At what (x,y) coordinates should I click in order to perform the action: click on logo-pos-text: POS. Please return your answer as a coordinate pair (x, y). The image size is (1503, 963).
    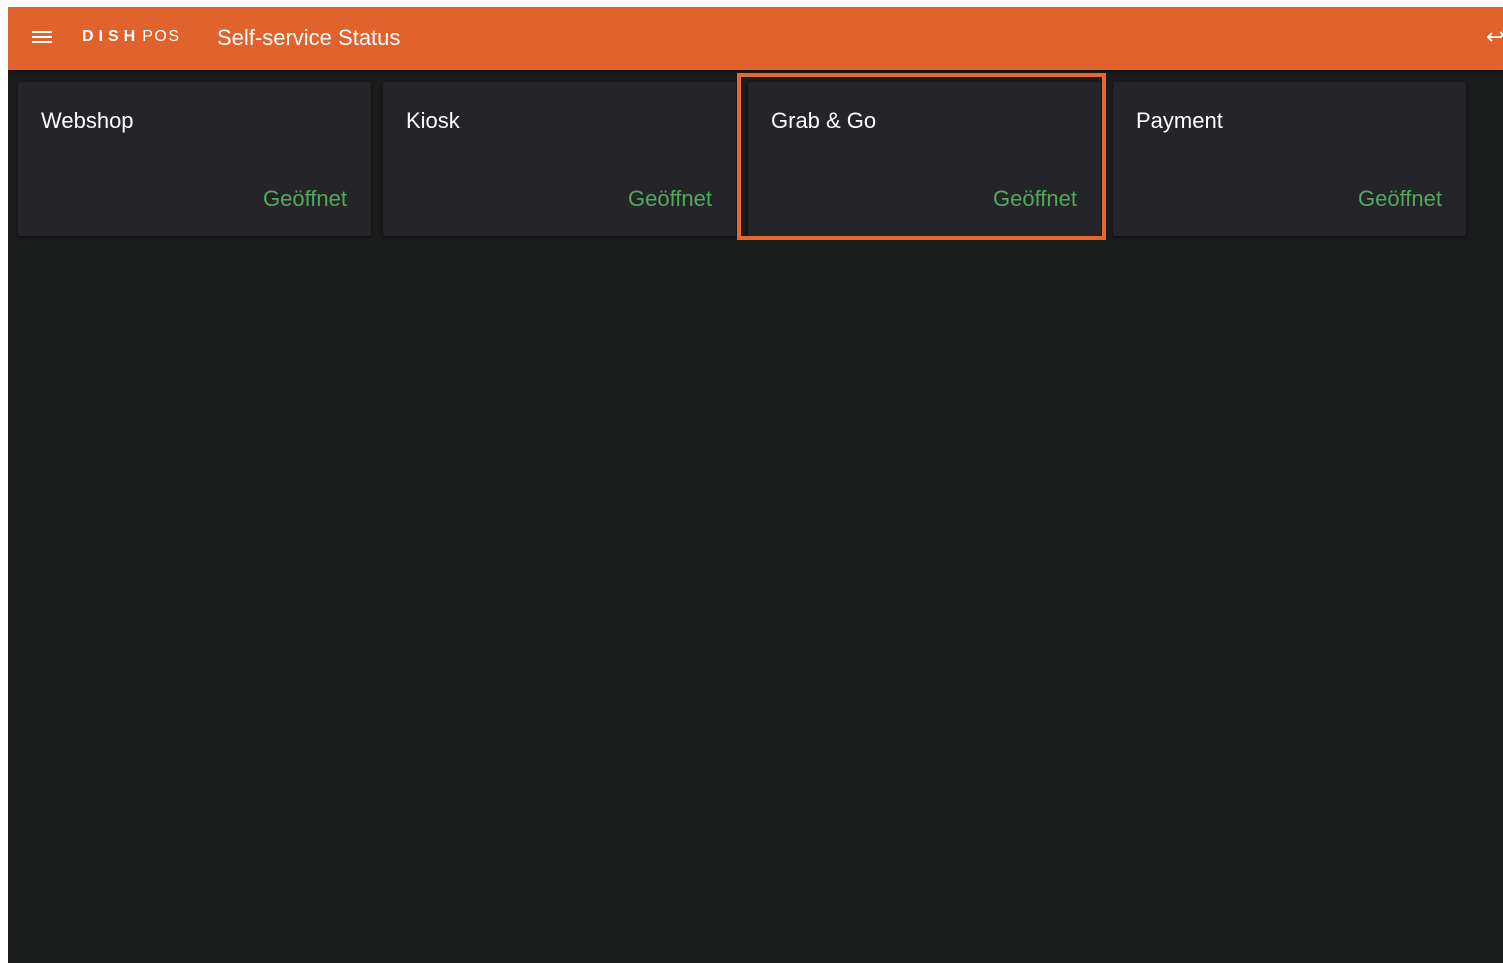
    Looking at the image, I should click on (161, 36).